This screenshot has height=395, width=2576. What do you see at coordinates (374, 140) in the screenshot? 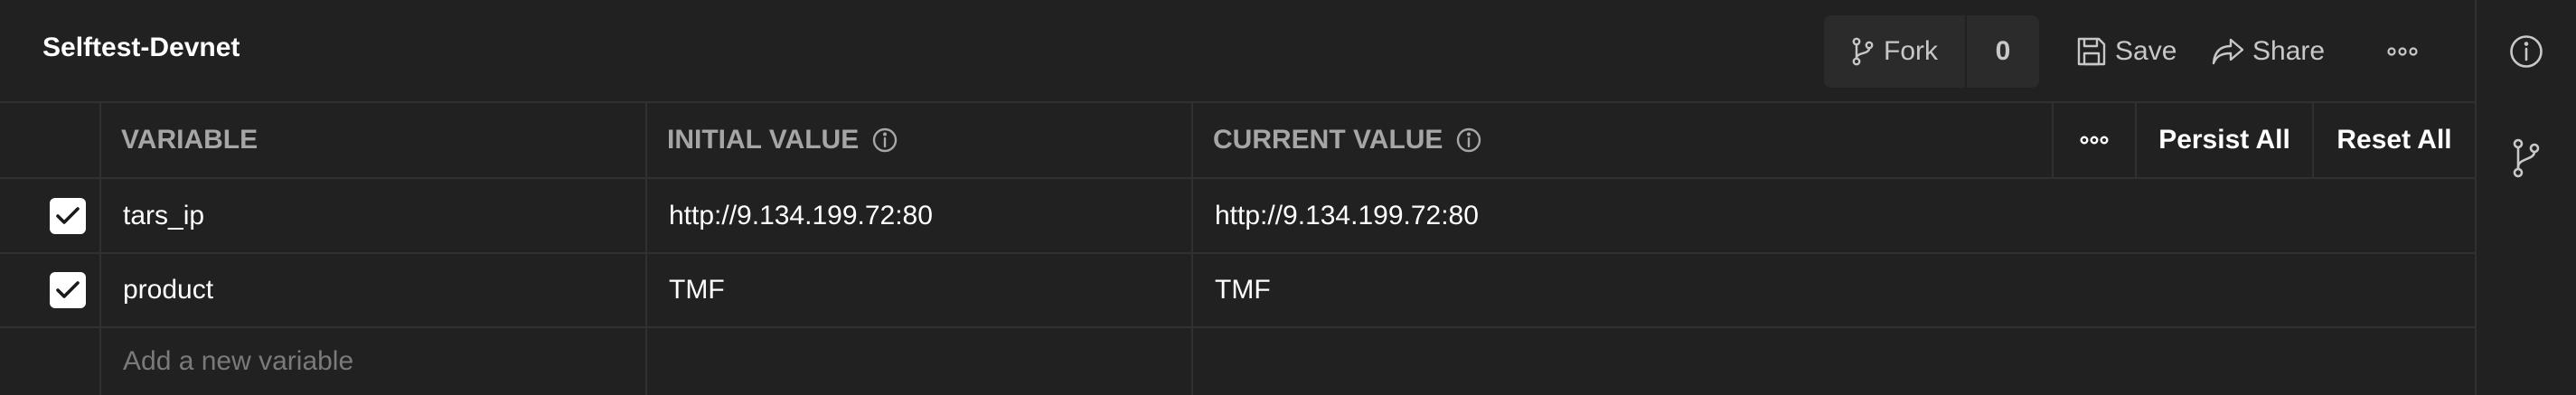
I see `column-header-variable: VARIABLE` at bounding box center [374, 140].